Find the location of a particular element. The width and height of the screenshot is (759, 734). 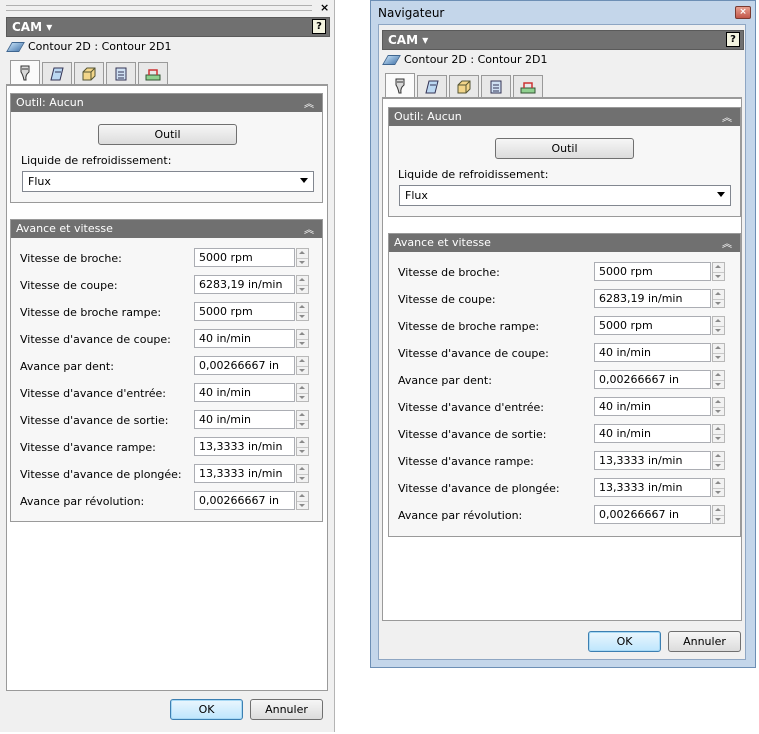

tool-section-header: Outil: Aucun ︽ is located at coordinates (564, 117).